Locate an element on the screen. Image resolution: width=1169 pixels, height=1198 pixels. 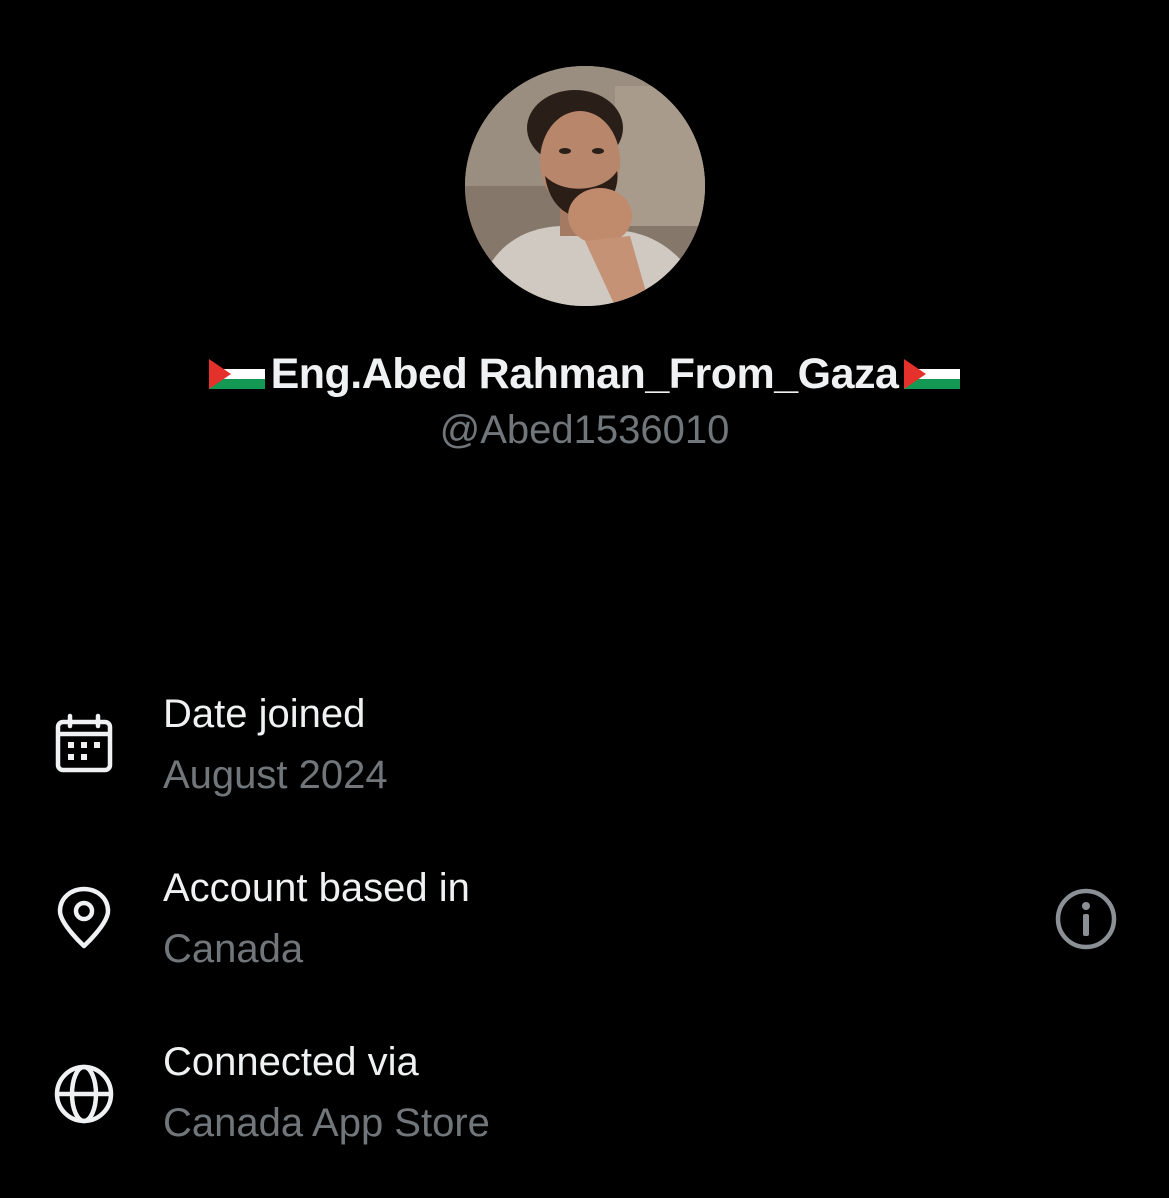
profile-name-row: Eng.Abed Rahman_From_Gaza is located at coordinates (584, 374).